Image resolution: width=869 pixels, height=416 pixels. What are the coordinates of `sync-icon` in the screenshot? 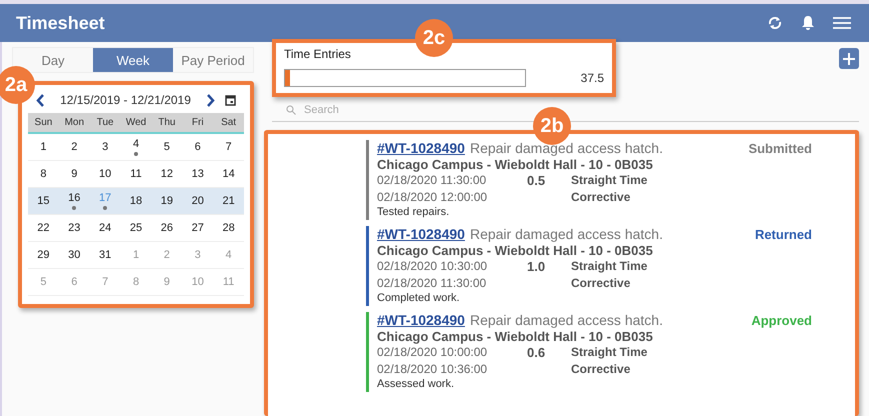 It's located at (775, 23).